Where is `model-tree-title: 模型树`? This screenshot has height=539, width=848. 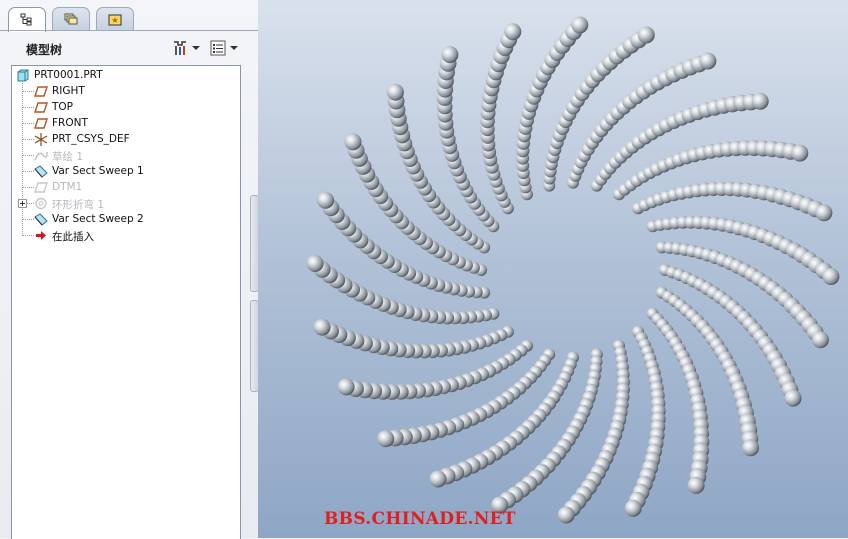 model-tree-title: 模型树 is located at coordinates (44, 50).